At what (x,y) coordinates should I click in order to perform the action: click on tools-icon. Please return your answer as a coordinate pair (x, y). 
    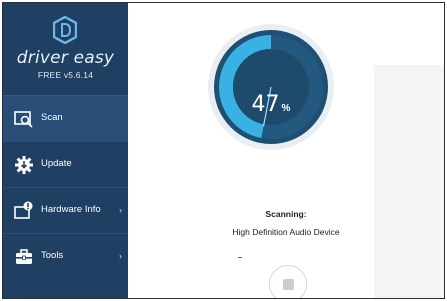
    Looking at the image, I should click on (24, 256).